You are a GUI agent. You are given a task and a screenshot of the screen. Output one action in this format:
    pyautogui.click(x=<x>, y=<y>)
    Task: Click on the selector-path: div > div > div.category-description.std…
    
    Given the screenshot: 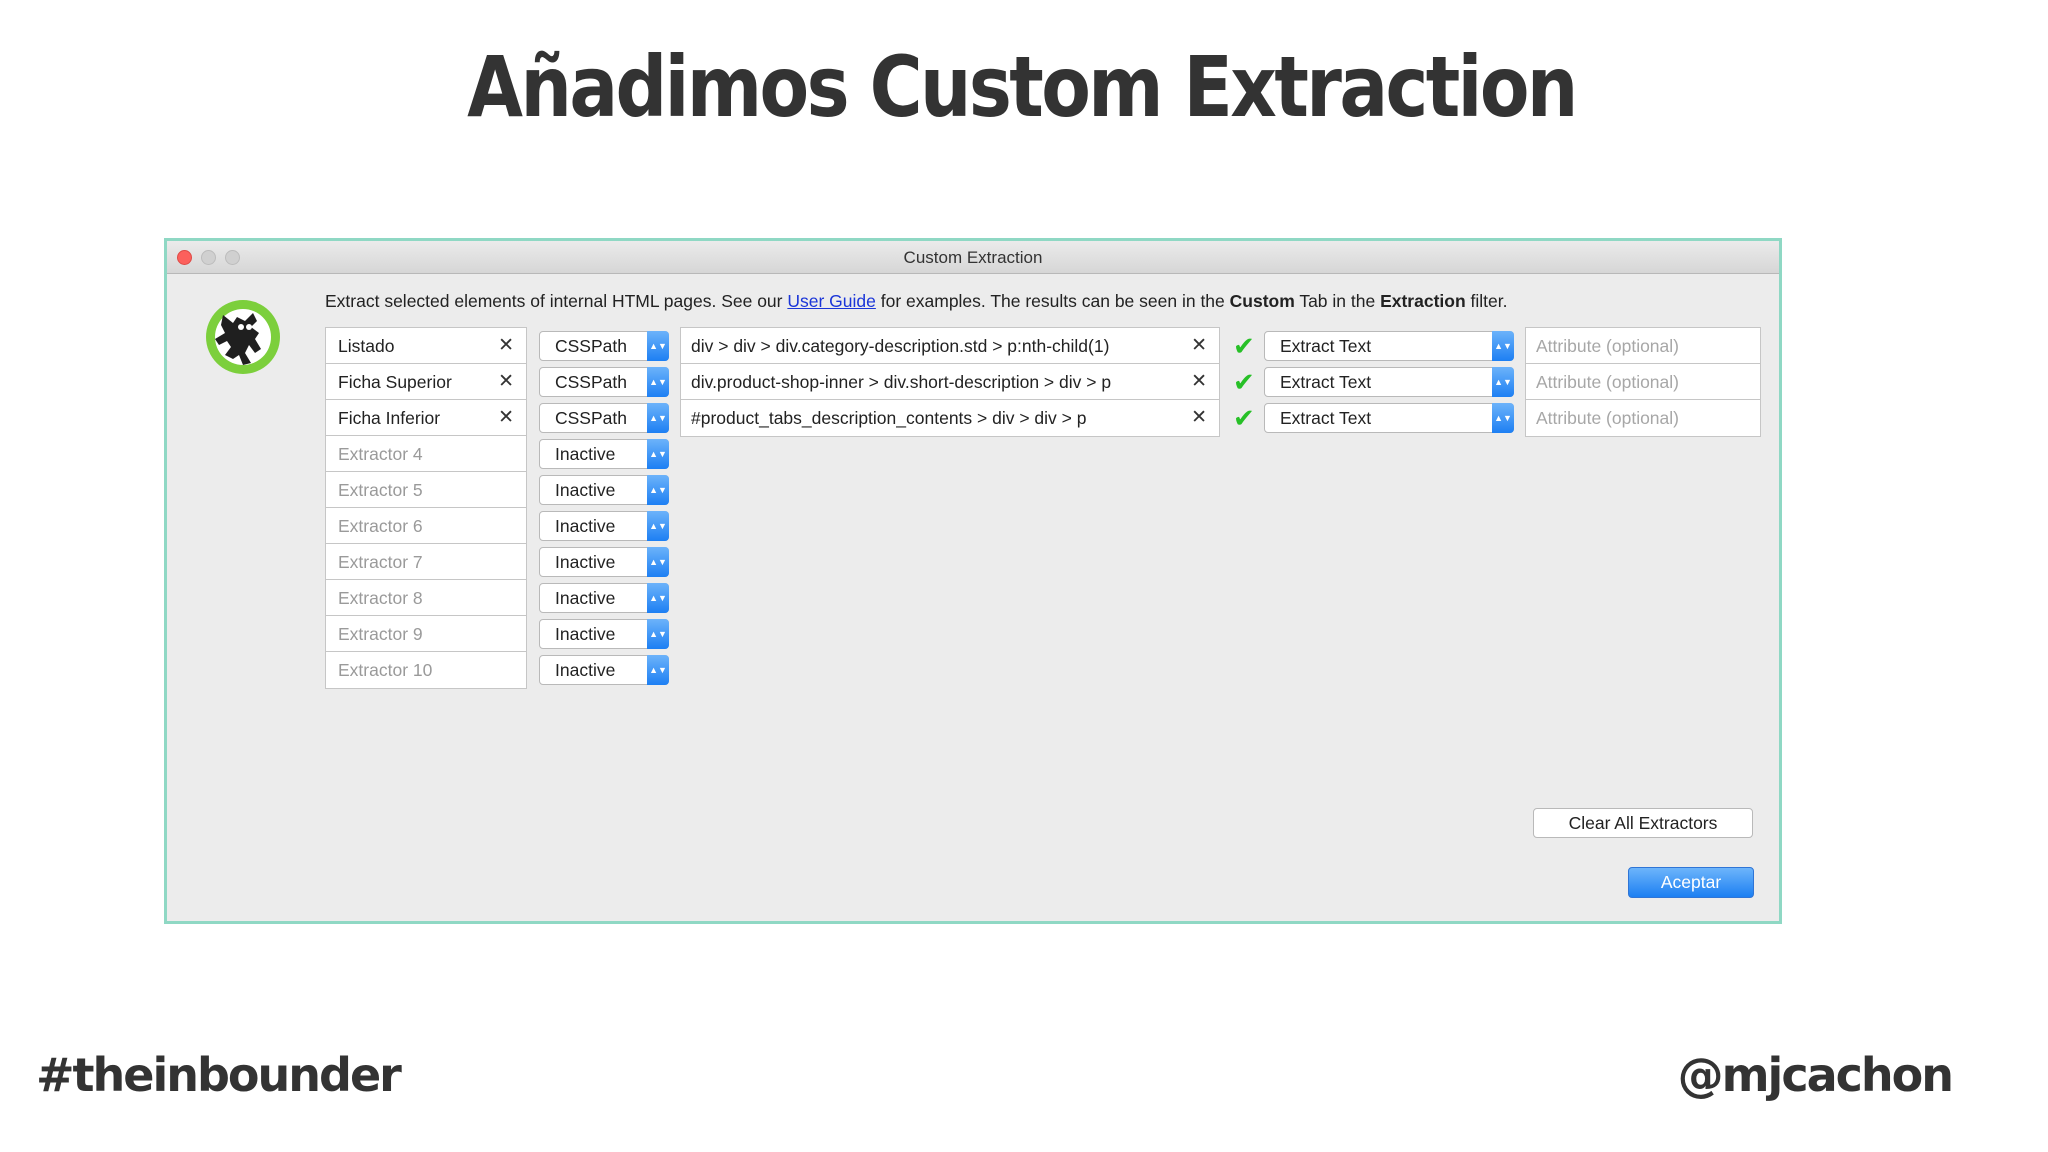 What is the action you would take?
    pyautogui.click(x=900, y=346)
    